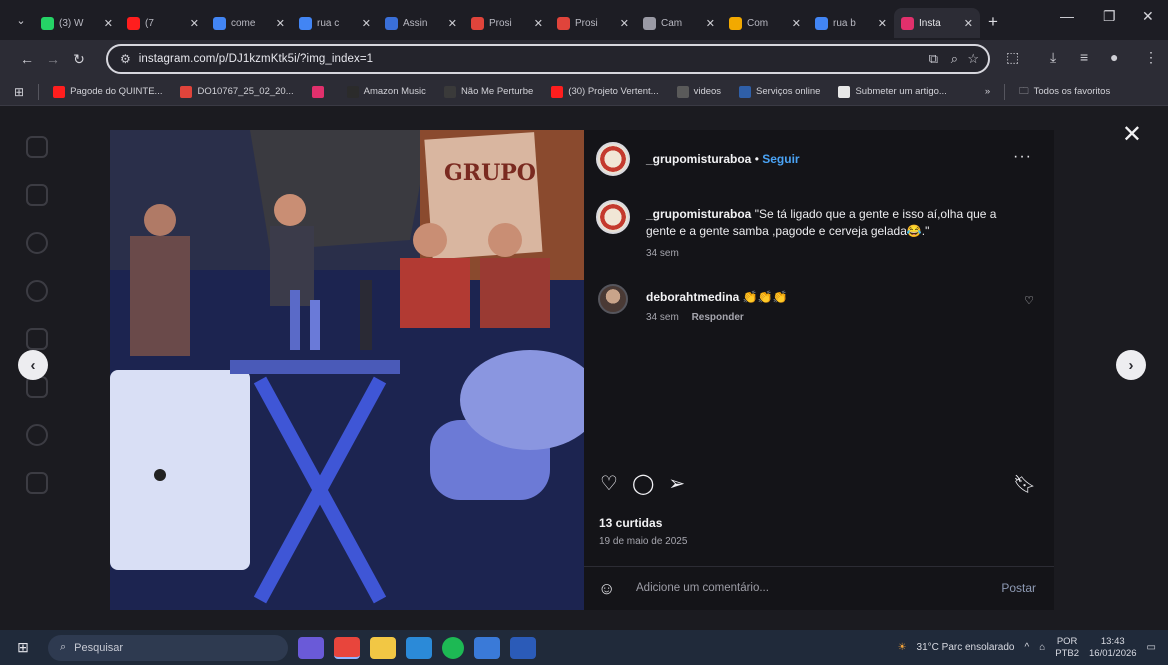 Image resolution: width=1168 pixels, height=665 pixels. What do you see at coordinates (488, 91) in the screenshot?
I see `bookmark-item: Não Me Perturbe` at bounding box center [488, 91].